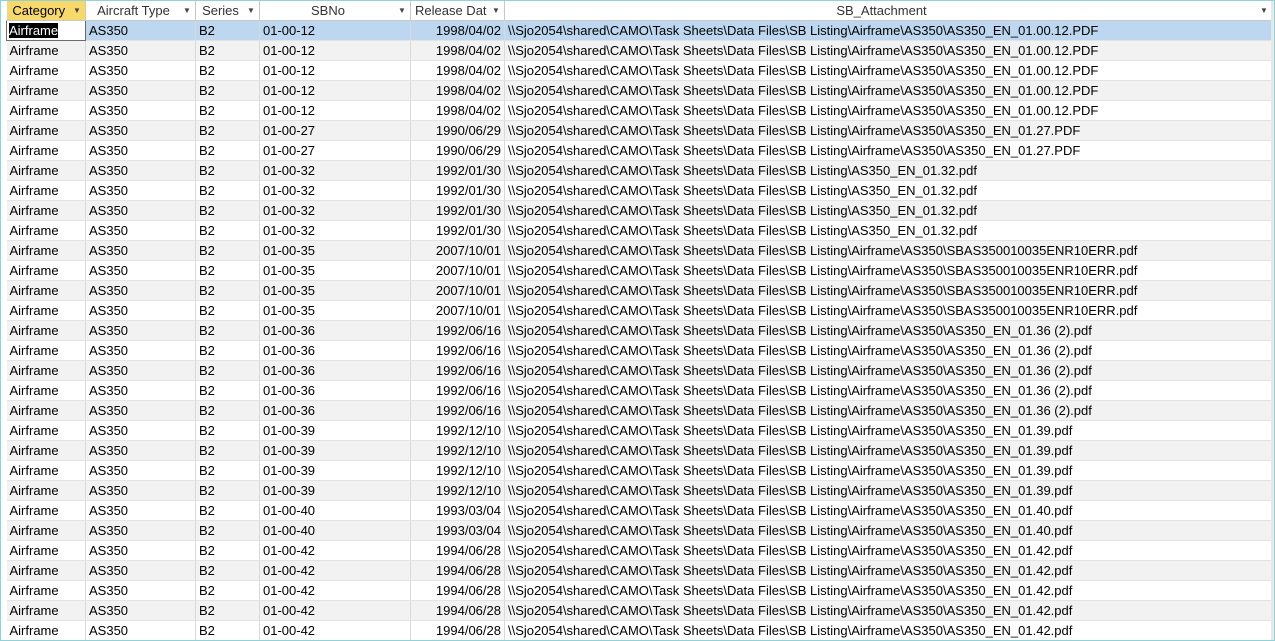 This screenshot has width=1275, height=641. Describe the element at coordinates (888, 11) in the screenshot. I see `column-header-sb-attachment: SB_Attachment ▼` at that location.